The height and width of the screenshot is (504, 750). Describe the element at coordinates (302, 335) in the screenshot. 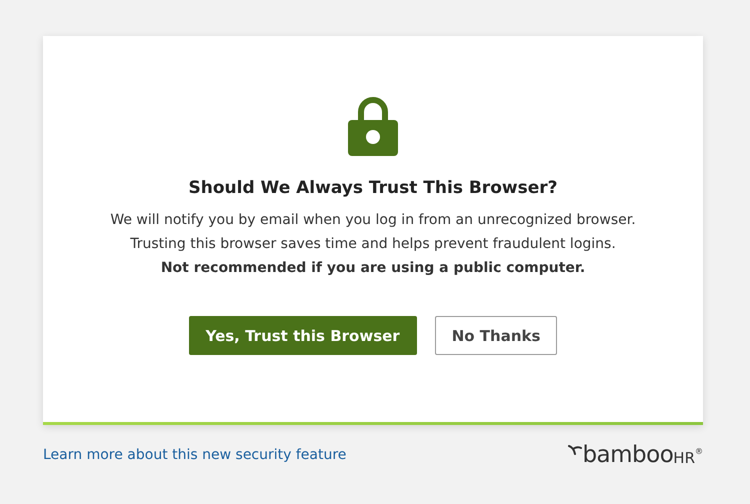

I see `trust-button: Yes, Trust this Browser` at that location.